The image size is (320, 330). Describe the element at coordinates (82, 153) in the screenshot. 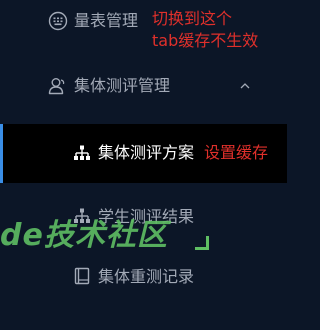

I see `sitemap-icon` at that location.